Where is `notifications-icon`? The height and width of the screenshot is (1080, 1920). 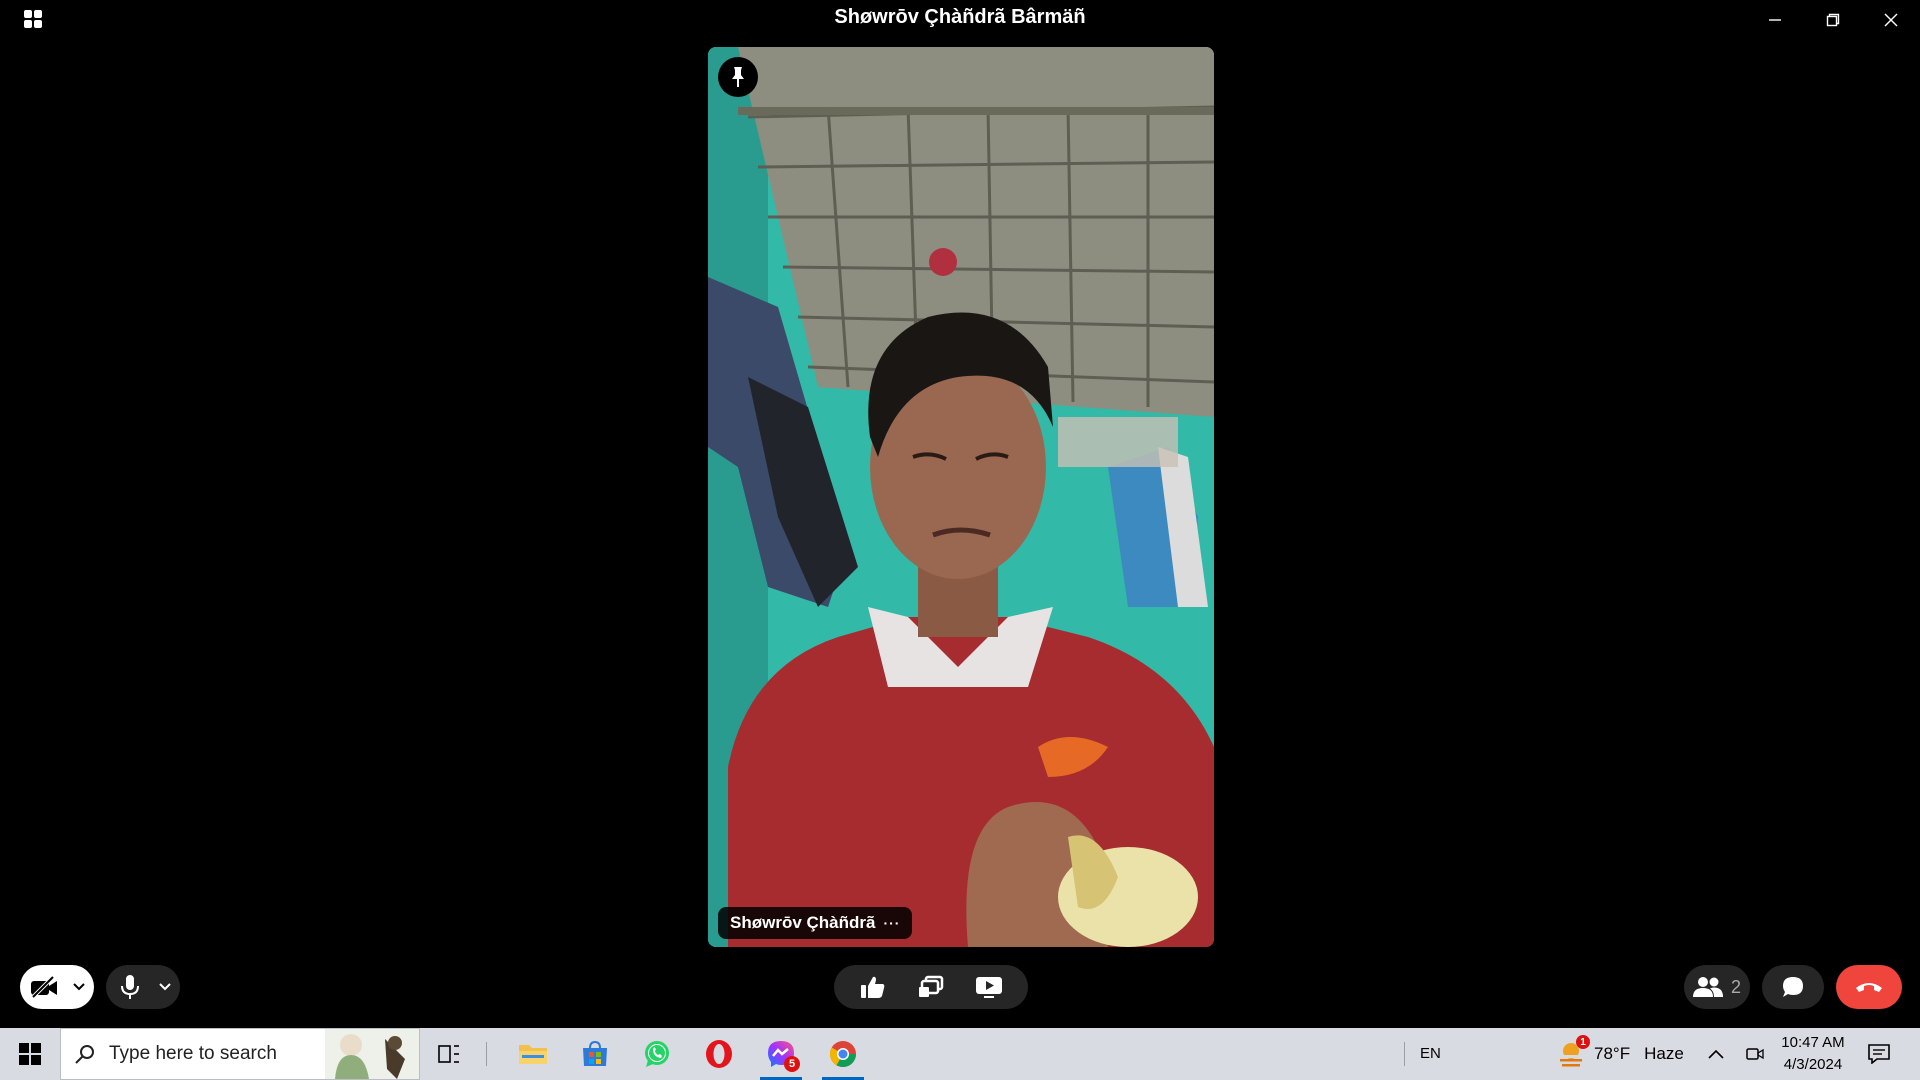
notifications-icon is located at coordinates (1879, 1054).